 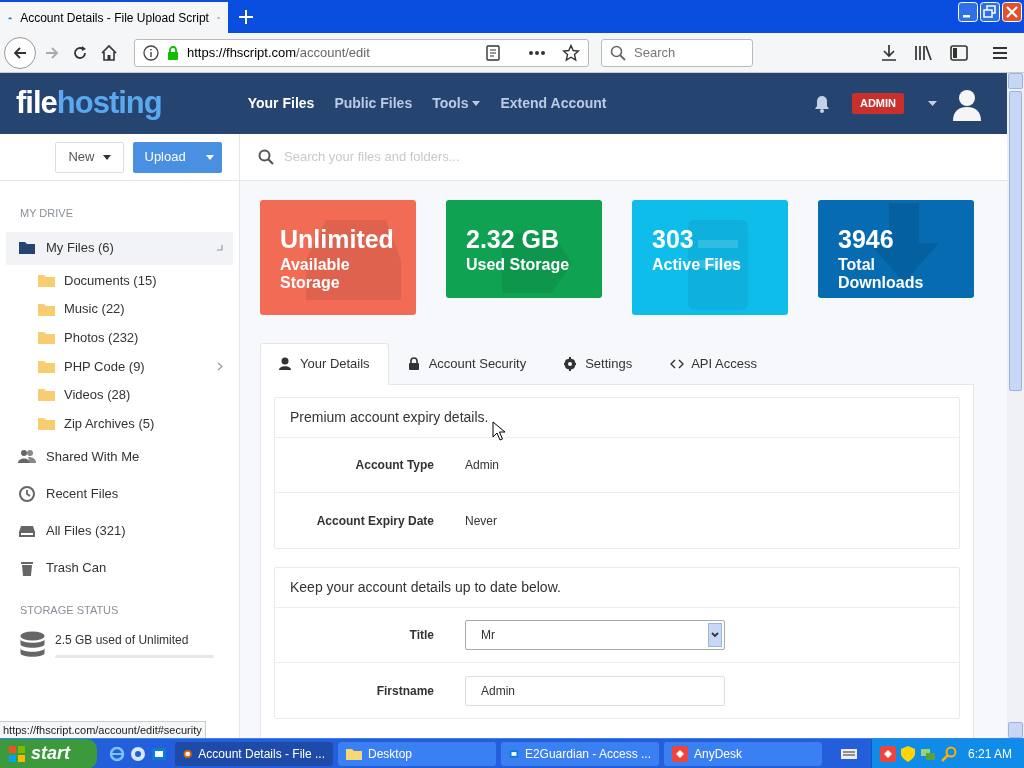 I want to click on sidebar-item: My Files (6), so click(x=119, y=248).